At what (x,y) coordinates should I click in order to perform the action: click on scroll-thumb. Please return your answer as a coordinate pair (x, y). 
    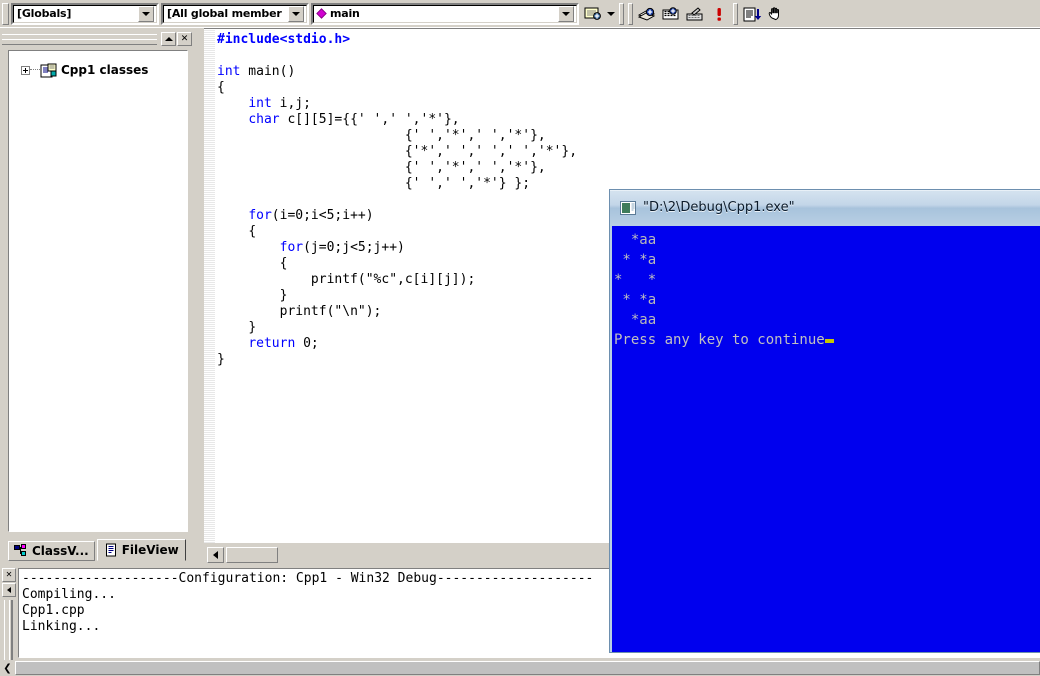
    Looking at the image, I should click on (252, 555).